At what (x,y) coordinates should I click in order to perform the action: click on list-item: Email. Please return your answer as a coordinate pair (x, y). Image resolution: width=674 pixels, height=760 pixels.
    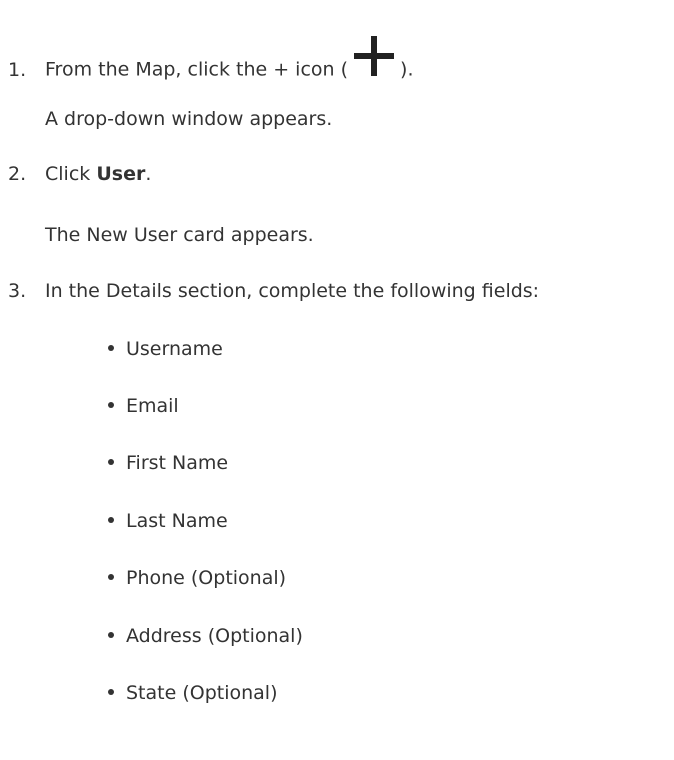
    Looking at the image, I should click on (143, 406).